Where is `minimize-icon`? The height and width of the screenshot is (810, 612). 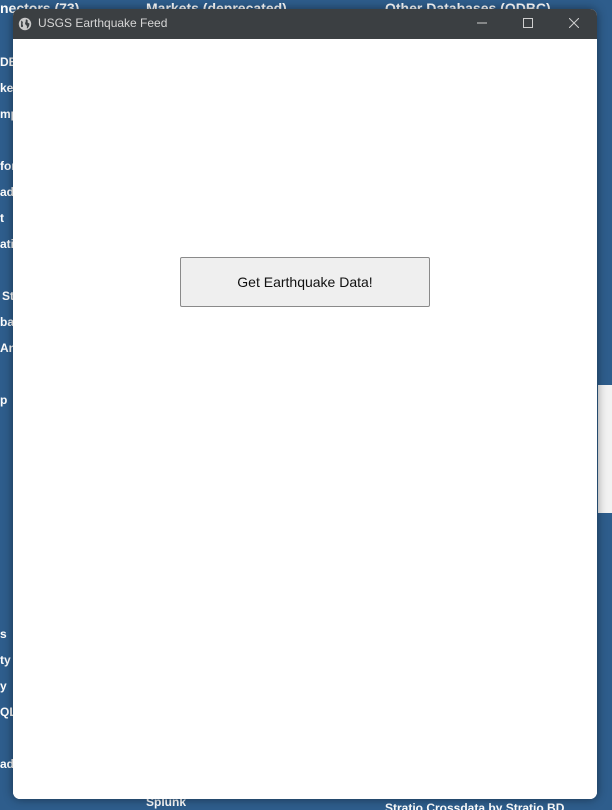
minimize-icon is located at coordinates (482, 24).